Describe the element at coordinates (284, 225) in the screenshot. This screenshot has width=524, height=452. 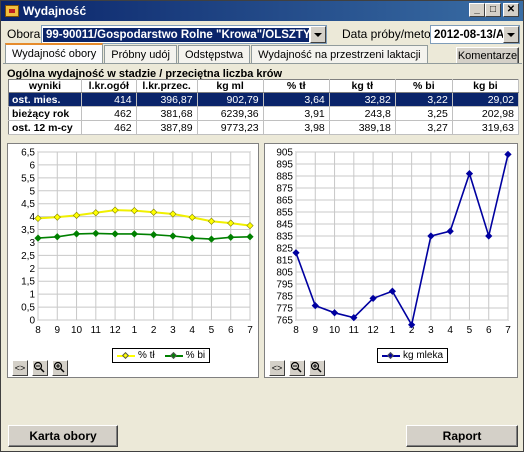
I see `y-tick-label: 845` at that location.